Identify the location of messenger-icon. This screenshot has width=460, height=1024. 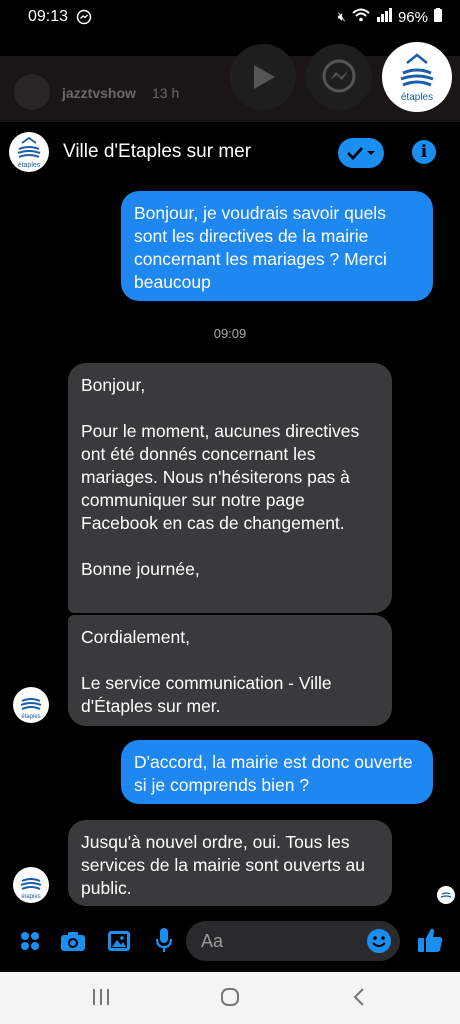
(339, 76).